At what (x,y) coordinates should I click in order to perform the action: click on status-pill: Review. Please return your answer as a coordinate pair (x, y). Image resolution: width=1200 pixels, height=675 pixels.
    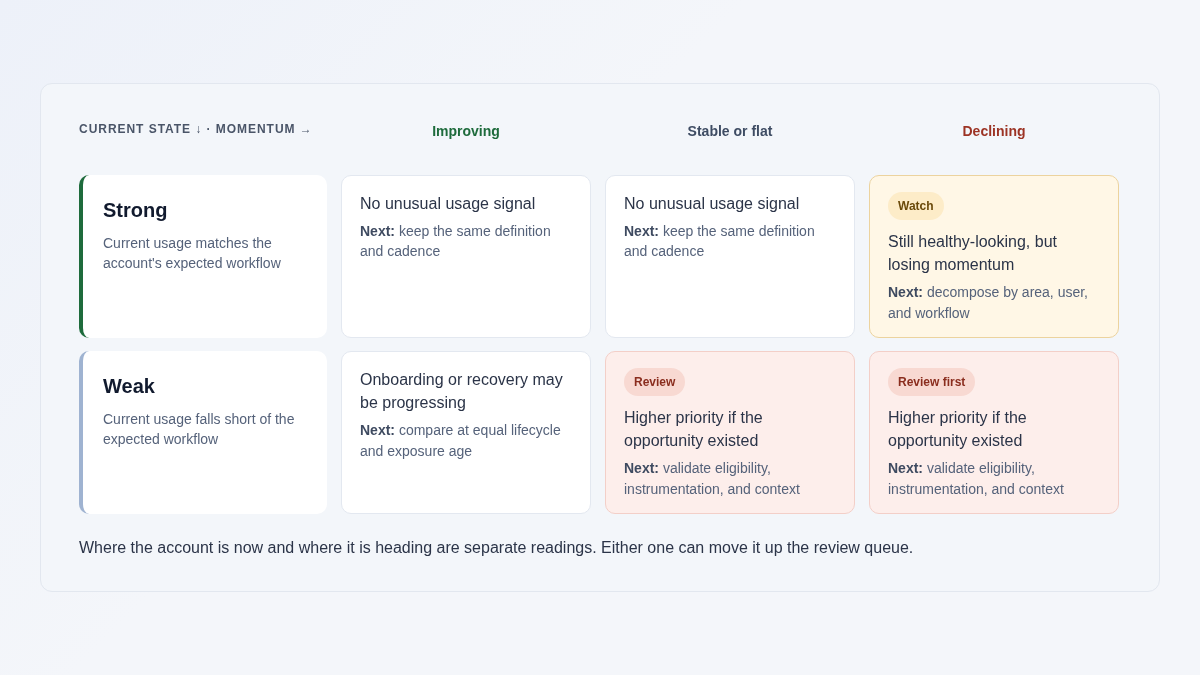
    Looking at the image, I should click on (655, 382).